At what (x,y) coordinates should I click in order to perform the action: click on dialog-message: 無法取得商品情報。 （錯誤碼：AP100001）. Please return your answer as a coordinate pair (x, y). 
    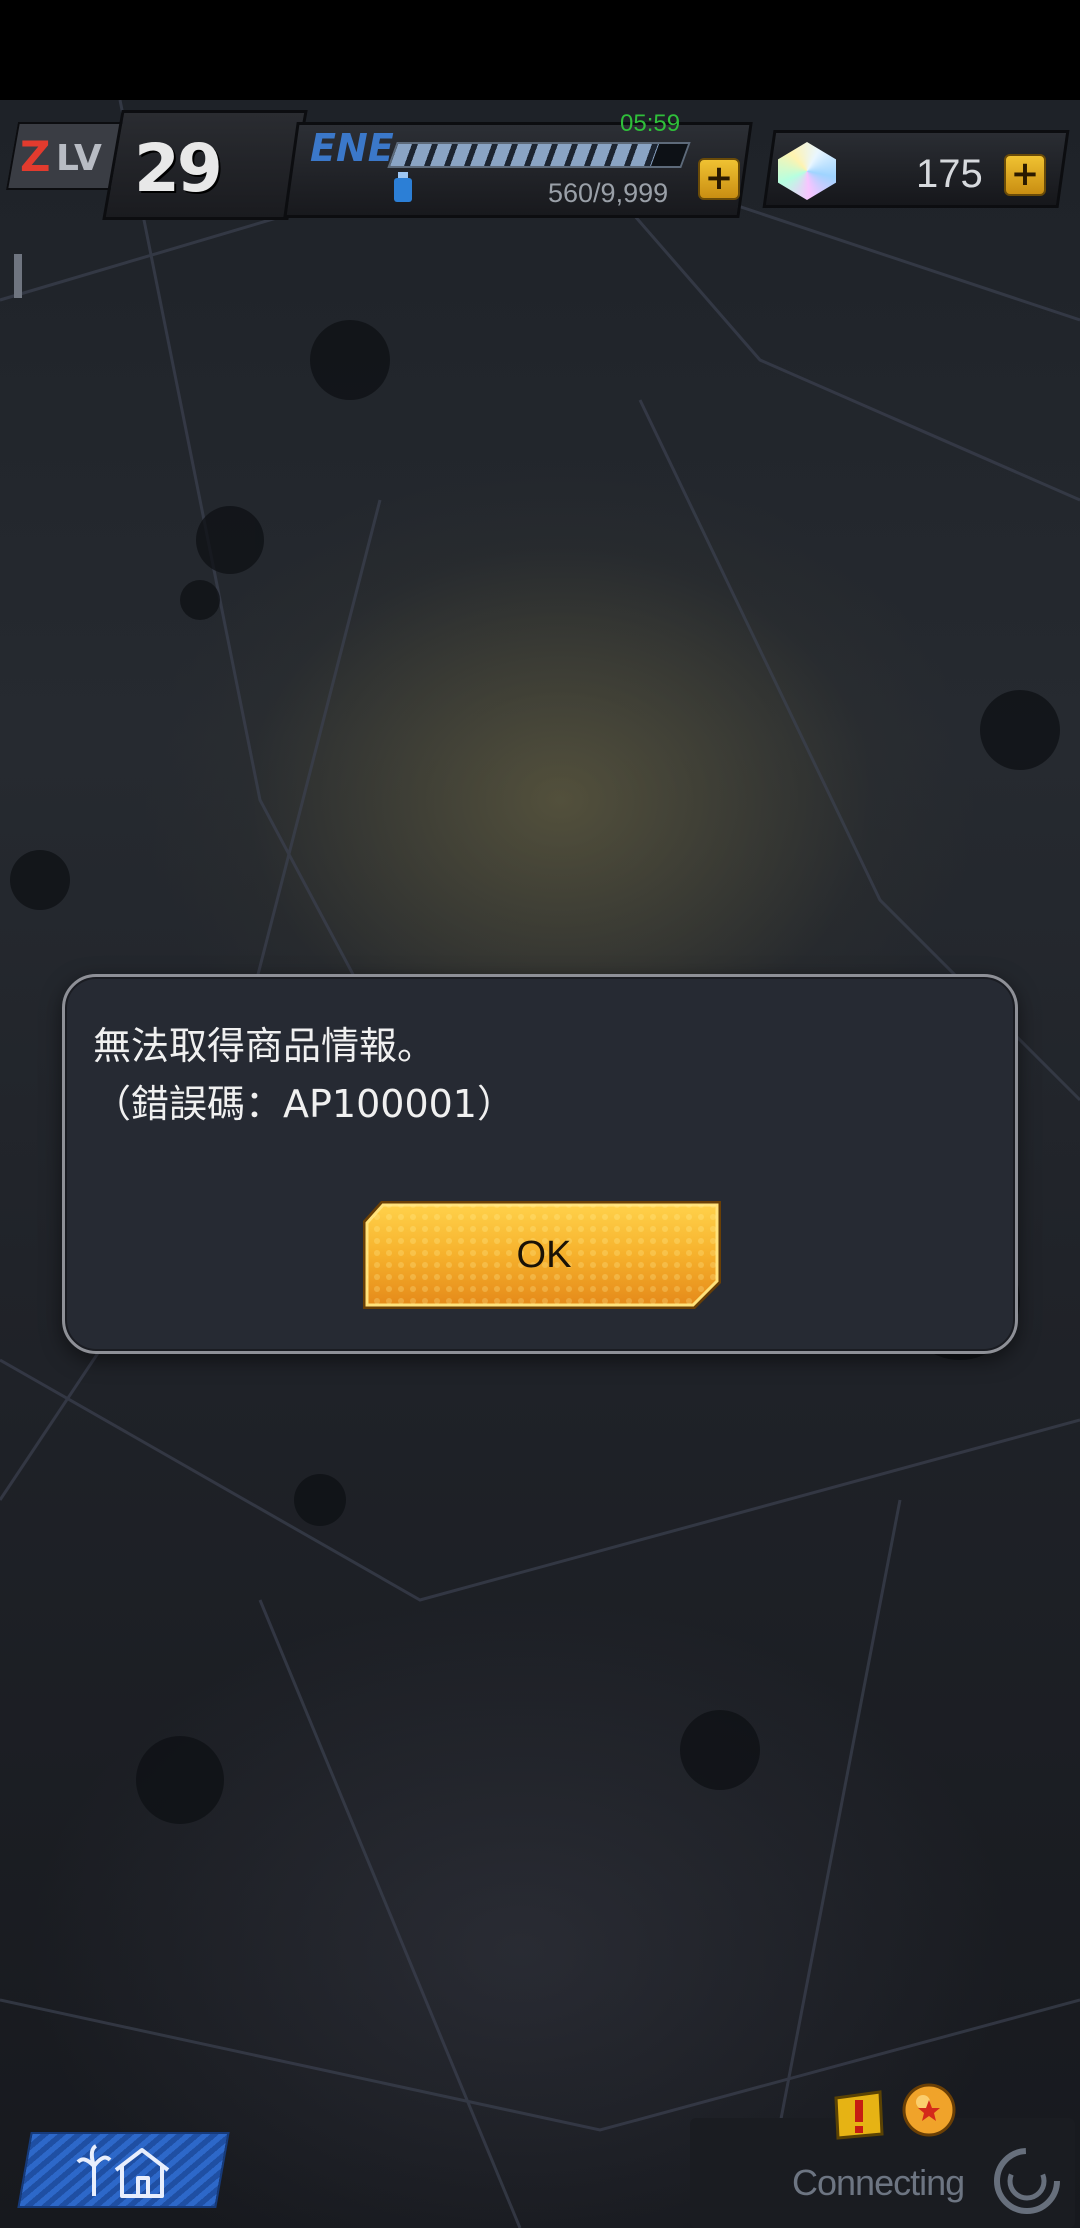
    Looking at the image, I should click on (304, 1075).